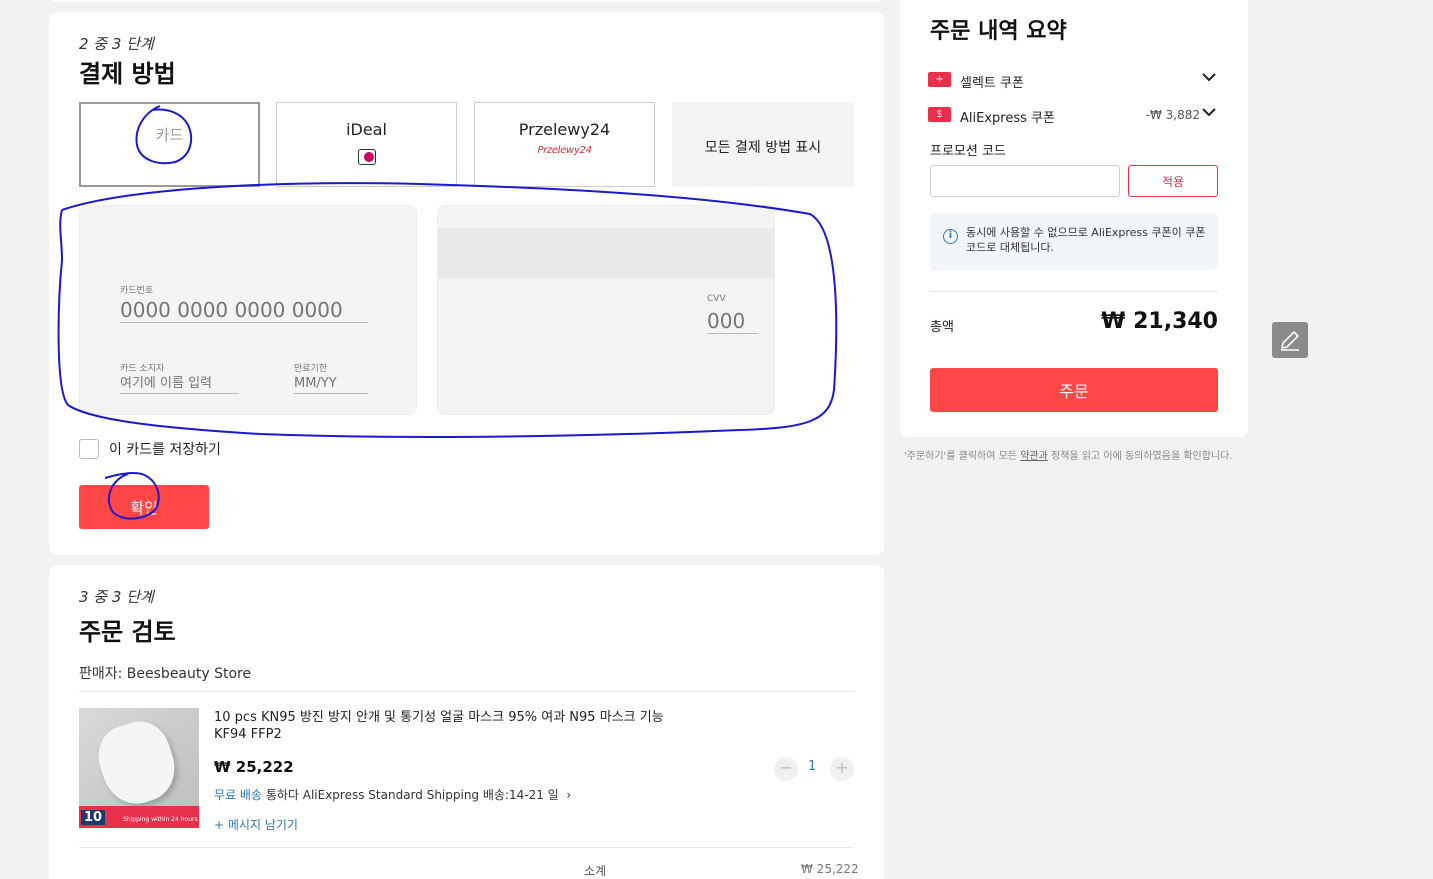  Describe the element at coordinates (244, 310) in the screenshot. I see `card-number-input` at that location.